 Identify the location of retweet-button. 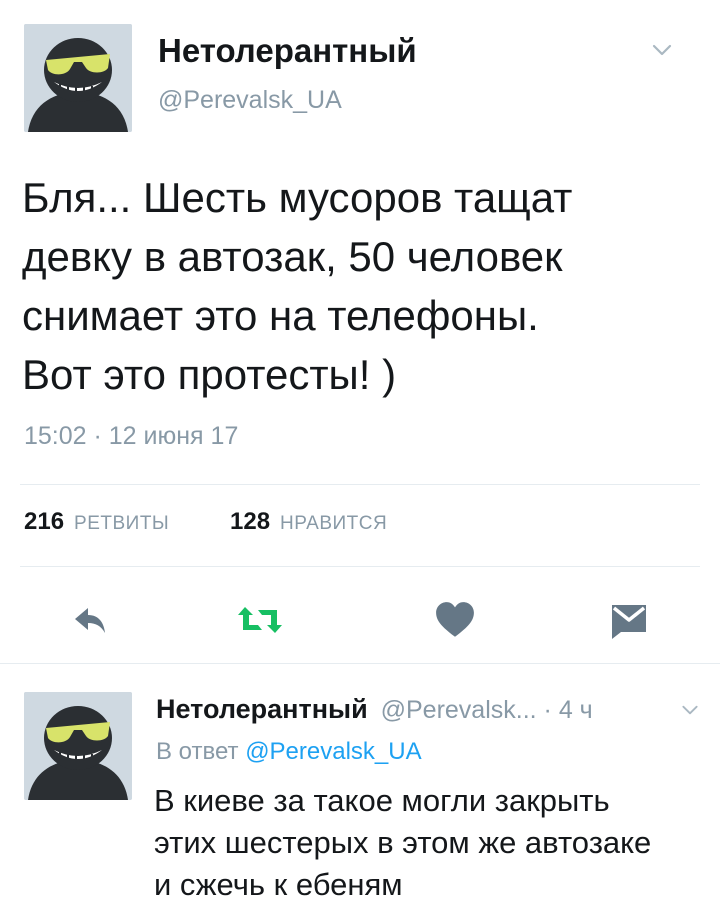
(260, 620).